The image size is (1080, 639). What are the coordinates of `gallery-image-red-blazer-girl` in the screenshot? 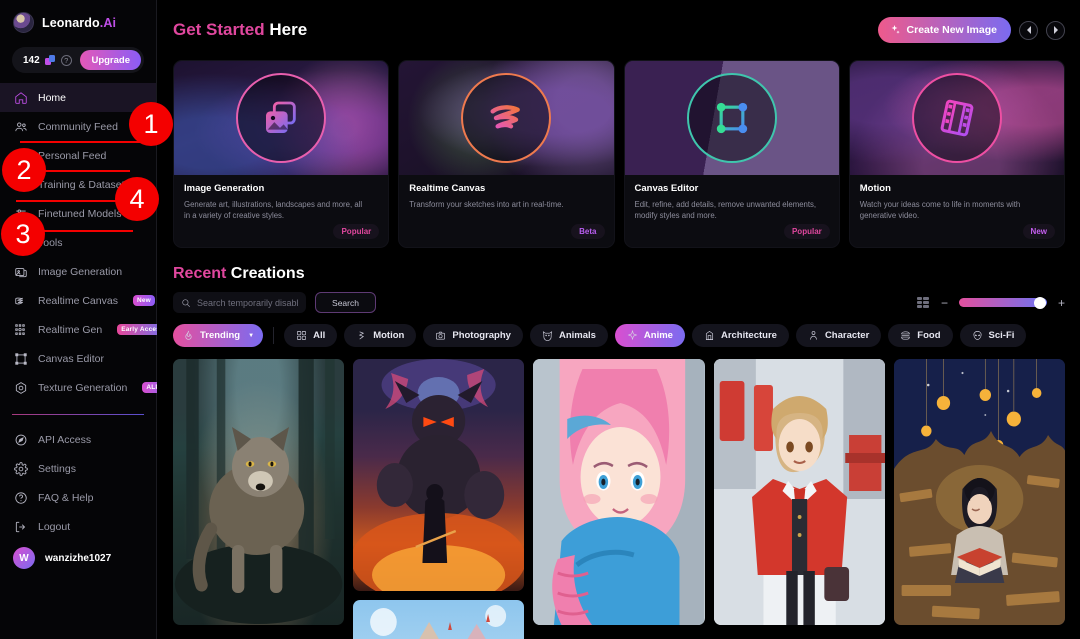 It's located at (799, 492).